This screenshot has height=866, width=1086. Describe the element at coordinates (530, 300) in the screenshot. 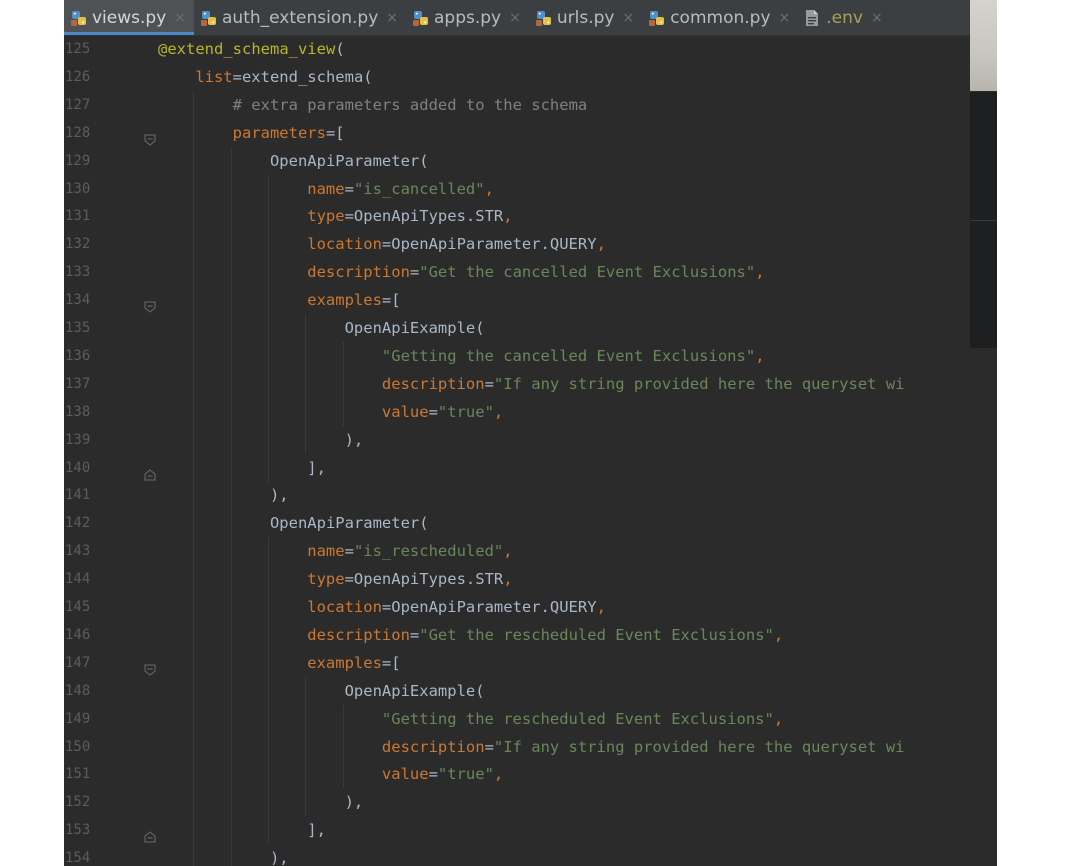

I see `code-line: 134 examples=[` at that location.